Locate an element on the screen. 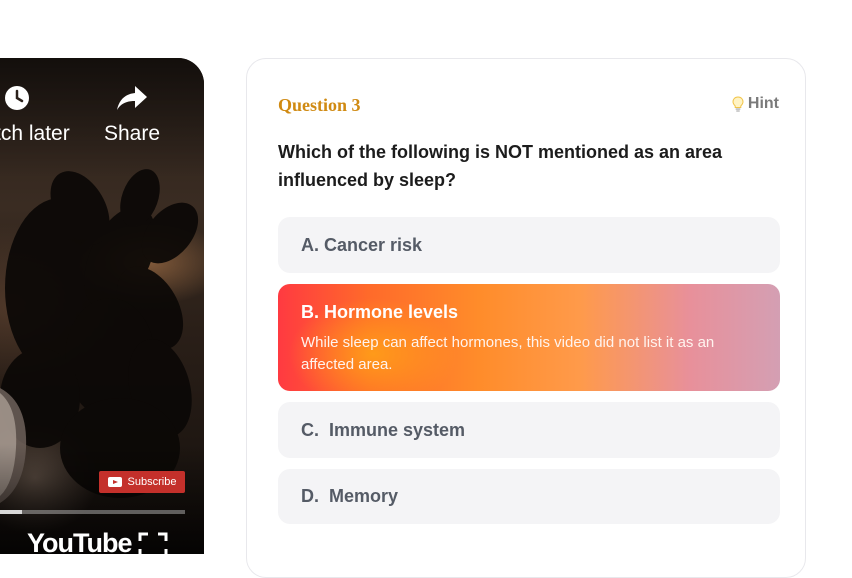  answer-option-label: B. Hormone levels is located at coordinates (380, 312).